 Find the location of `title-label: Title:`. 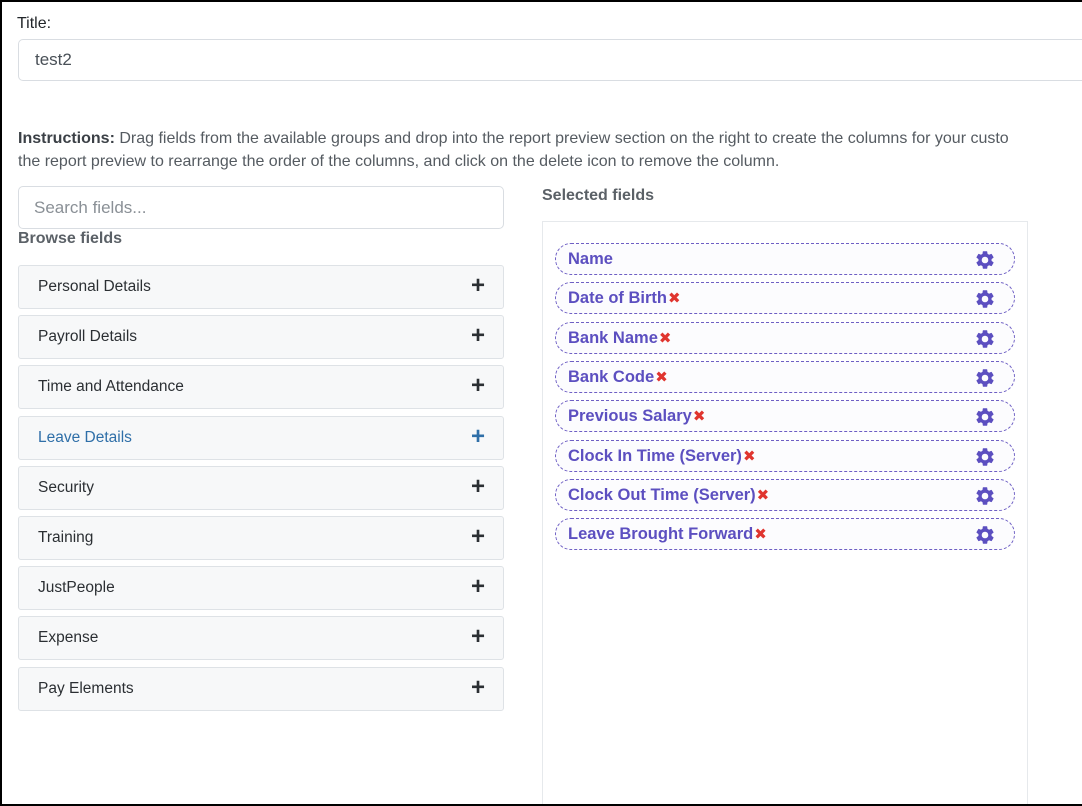

title-label: Title: is located at coordinates (34, 23).